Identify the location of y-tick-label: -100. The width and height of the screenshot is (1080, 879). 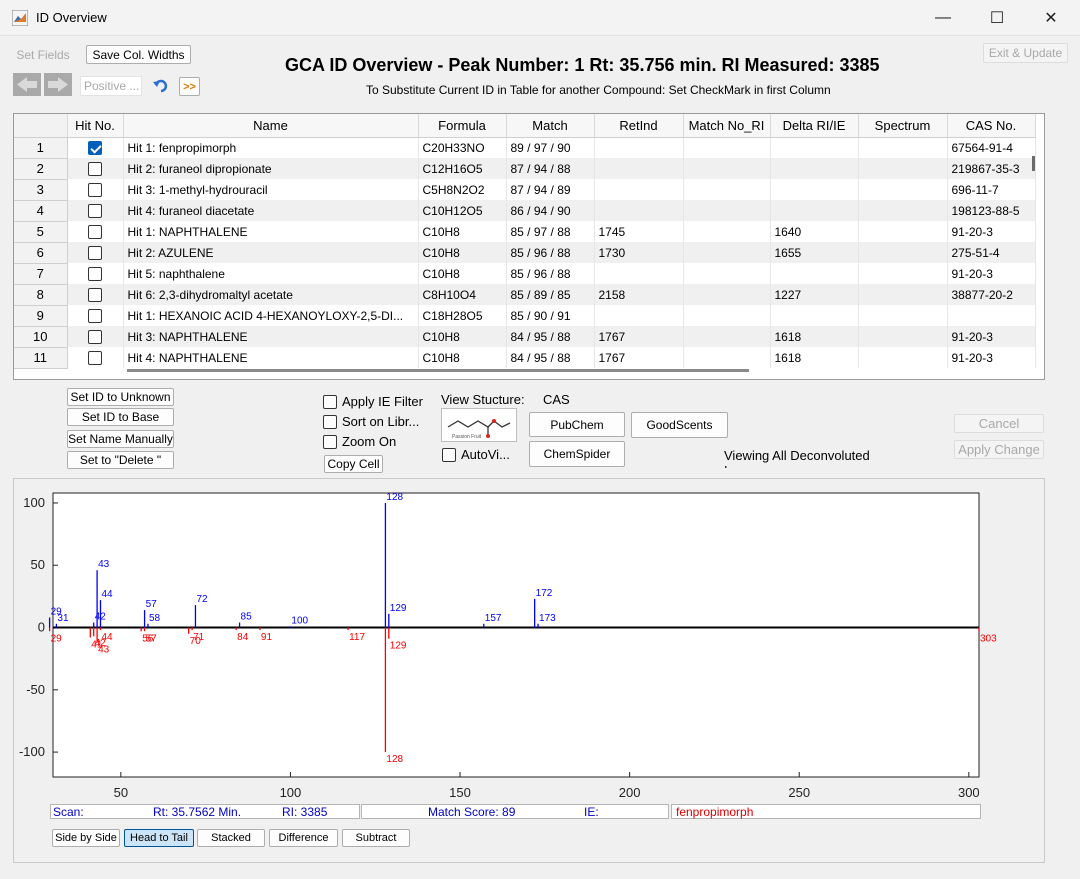
(32, 751).